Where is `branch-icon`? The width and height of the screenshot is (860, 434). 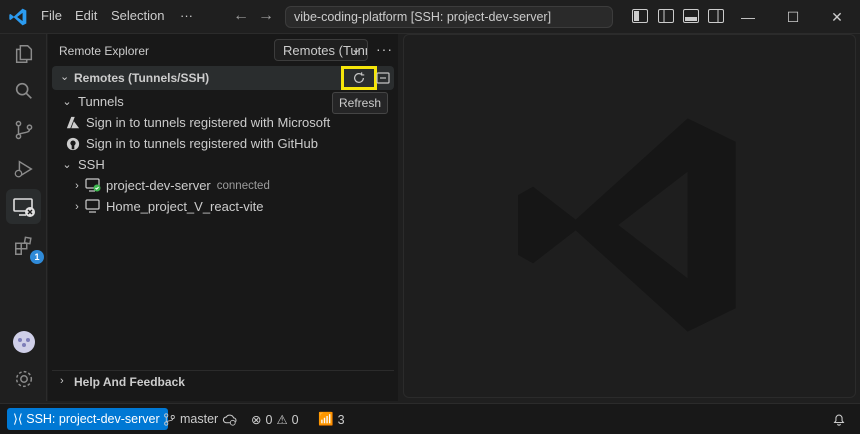 branch-icon is located at coordinates (169, 419).